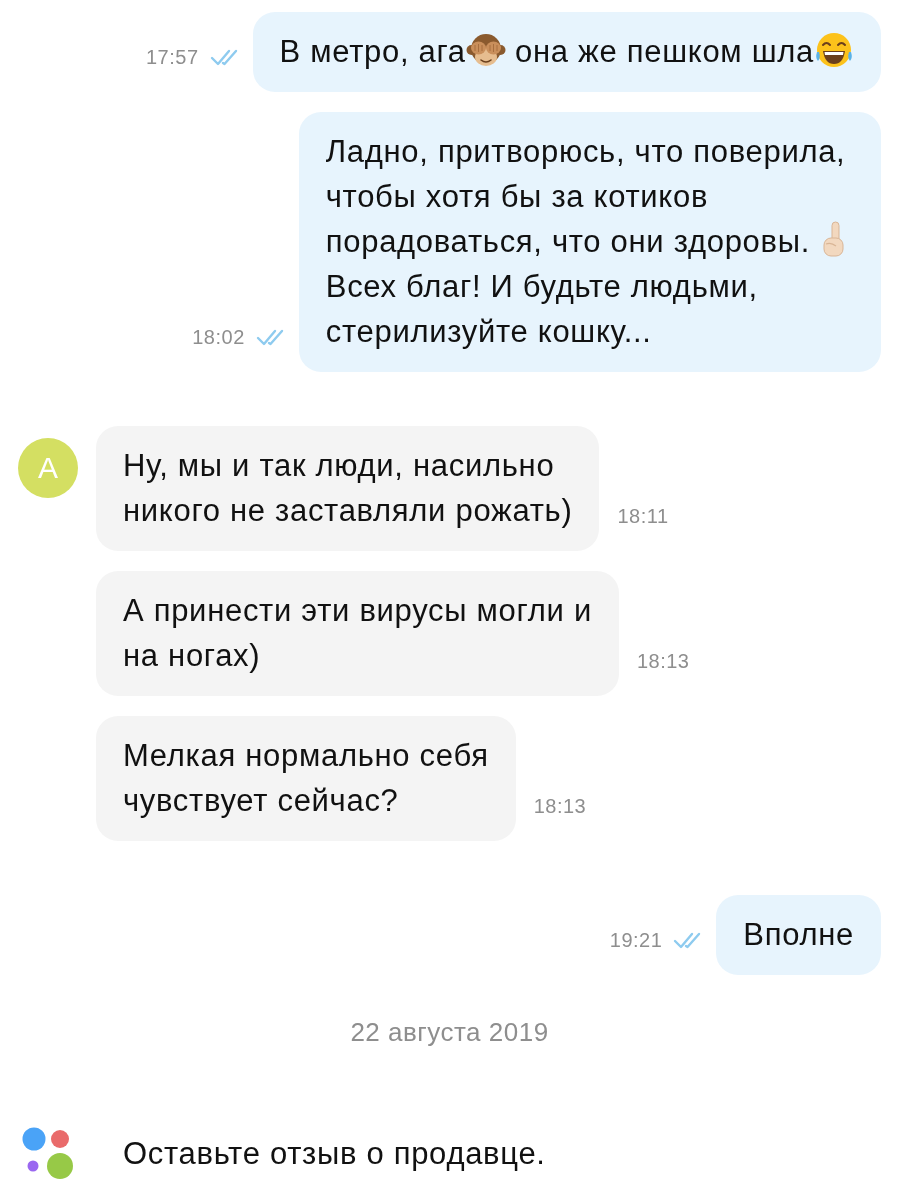 The height and width of the screenshot is (1200, 899). Describe the element at coordinates (357, 610) in the screenshot. I see `message-text: А принести эти вирусы могли и` at that location.